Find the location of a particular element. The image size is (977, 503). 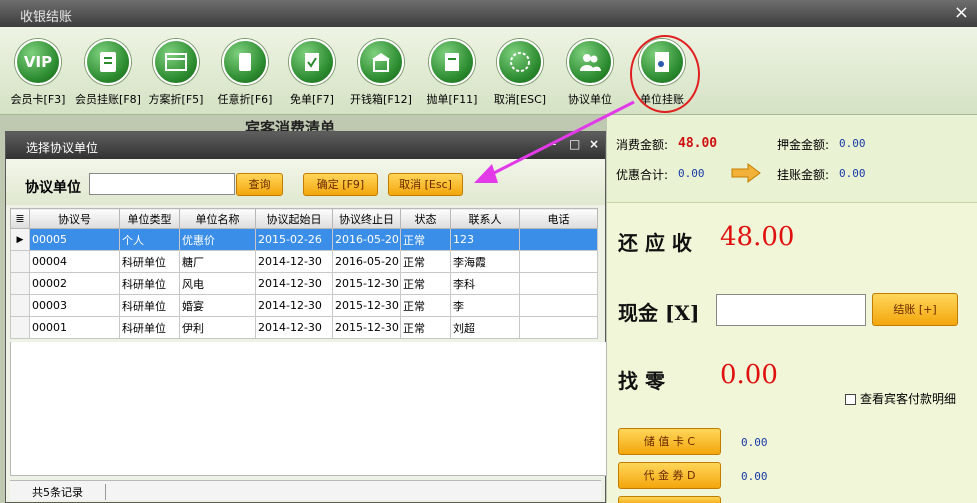

column-header: 单位类型 is located at coordinates (149, 218).